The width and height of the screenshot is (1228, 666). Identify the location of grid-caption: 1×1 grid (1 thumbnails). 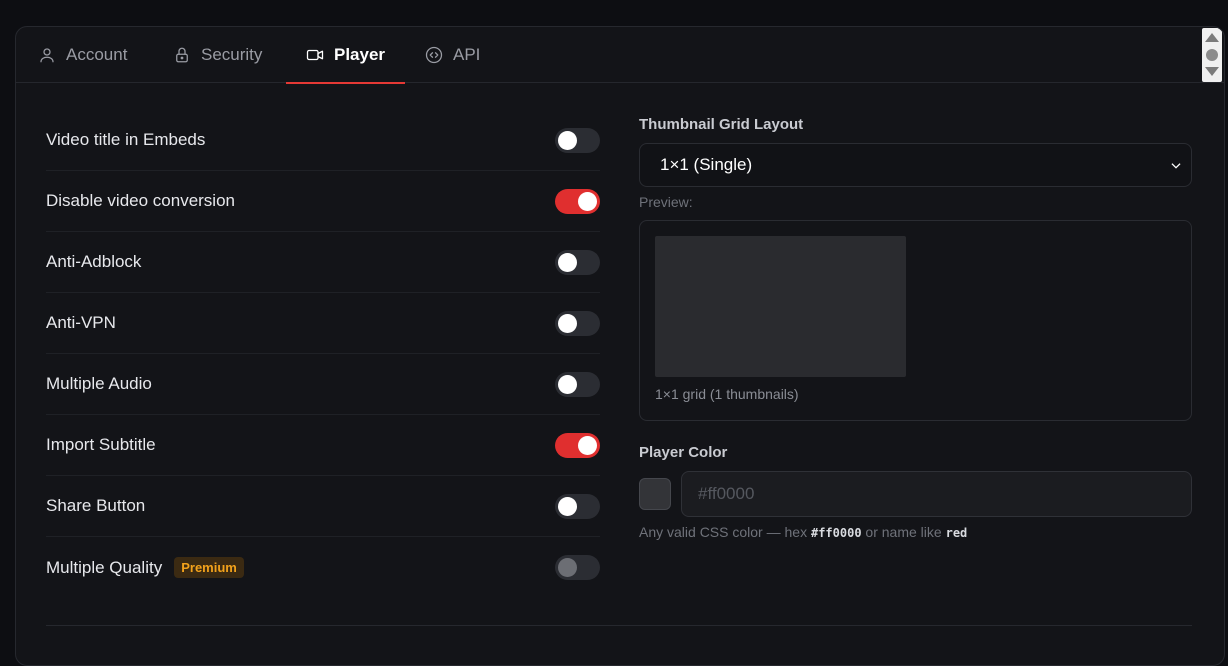
(727, 394).